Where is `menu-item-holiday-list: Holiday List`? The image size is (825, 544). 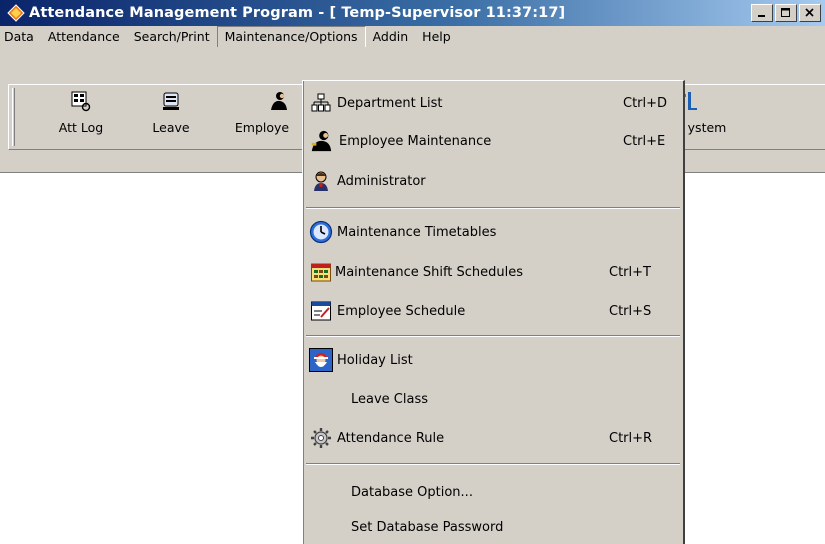
menu-item-holiday-list: Holiday List is located at coordinates (493, 360).